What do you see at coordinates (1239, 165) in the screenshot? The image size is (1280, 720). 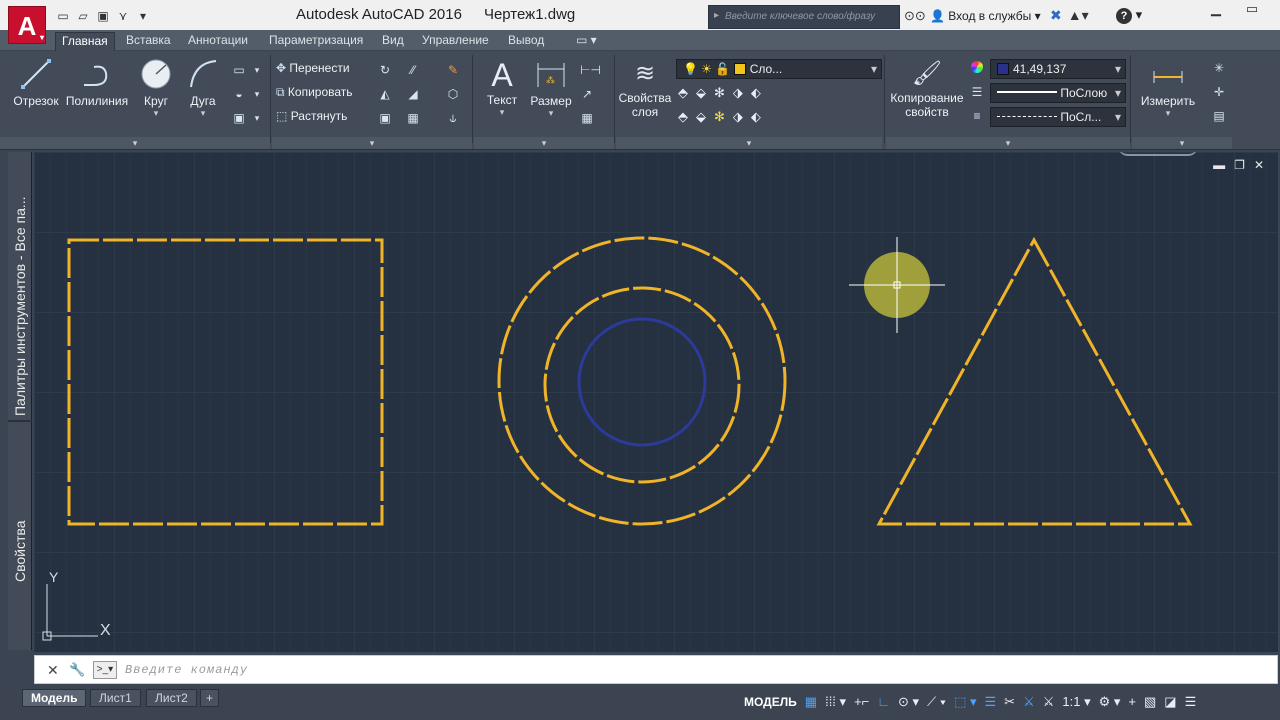 I see `viewport-restore-icon: ❐` at bounding box center [1239, 165].